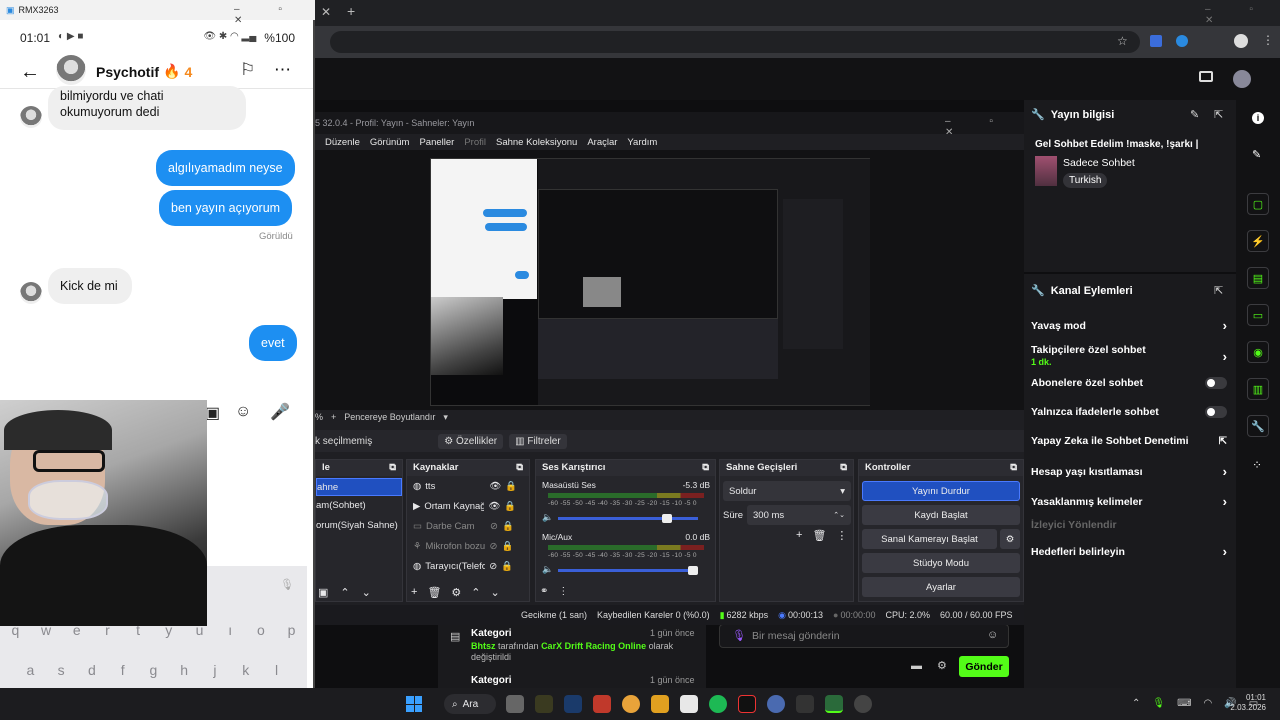  Describe the element at coordinates (631, 704) in the screenshot. I see `chrome-icon` at that location.